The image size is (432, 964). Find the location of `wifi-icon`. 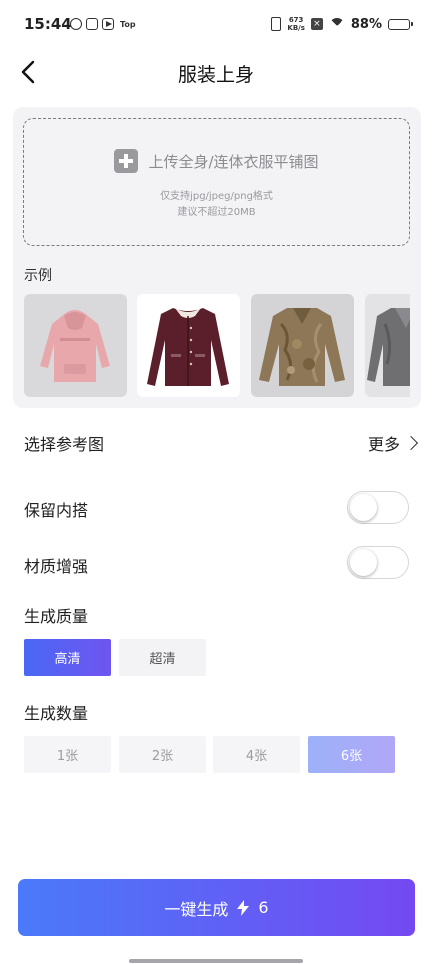

wifi-icon is located at coordinates (336, 24).